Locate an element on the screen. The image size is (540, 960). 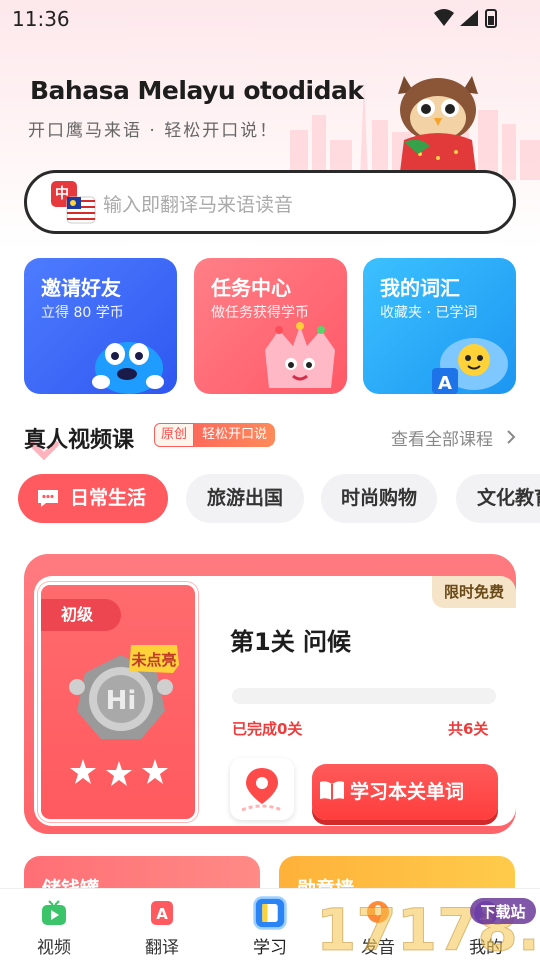
nav-label: 学习 is located at coordinates (270, 948).